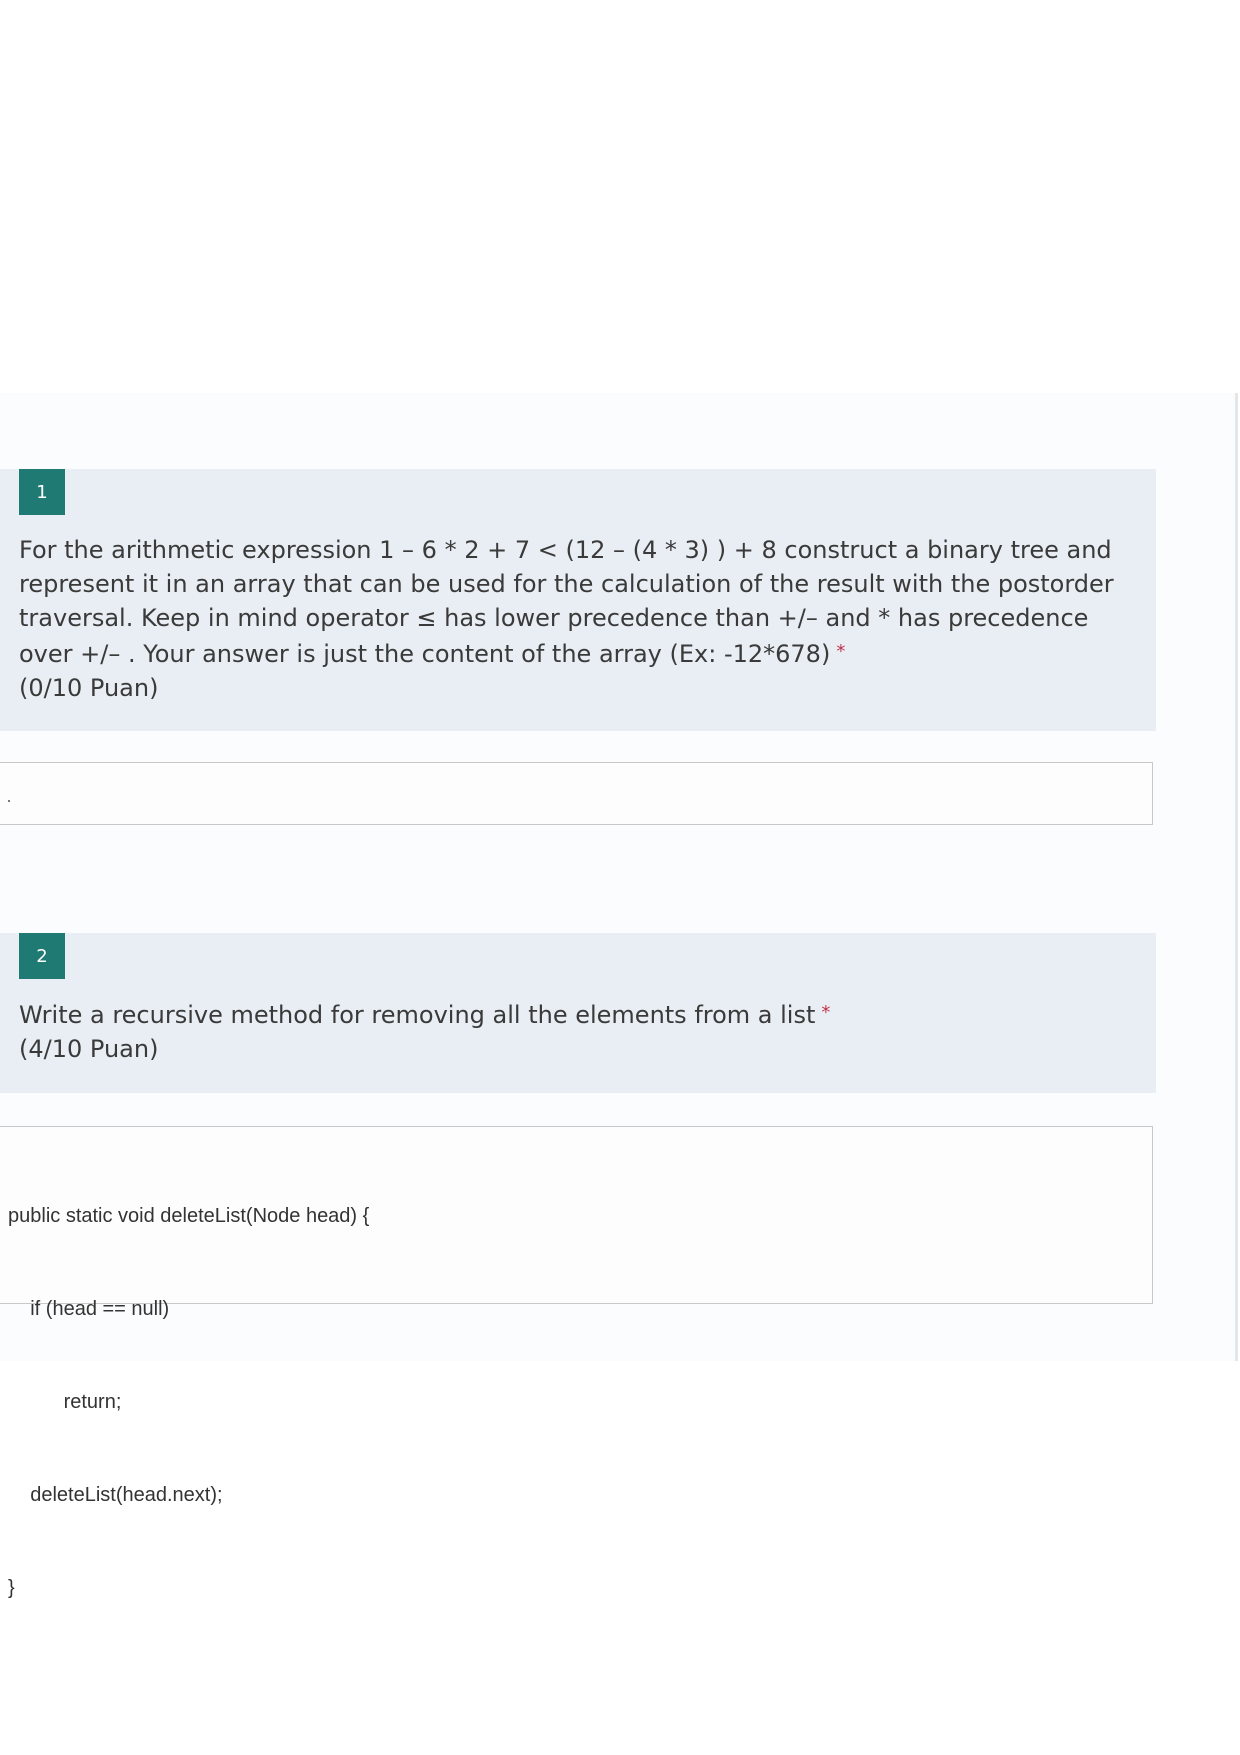  Describe the element at coordinates (89, 688) in the screenshot. I see `question-points: (0/10 Puan)` at that location.